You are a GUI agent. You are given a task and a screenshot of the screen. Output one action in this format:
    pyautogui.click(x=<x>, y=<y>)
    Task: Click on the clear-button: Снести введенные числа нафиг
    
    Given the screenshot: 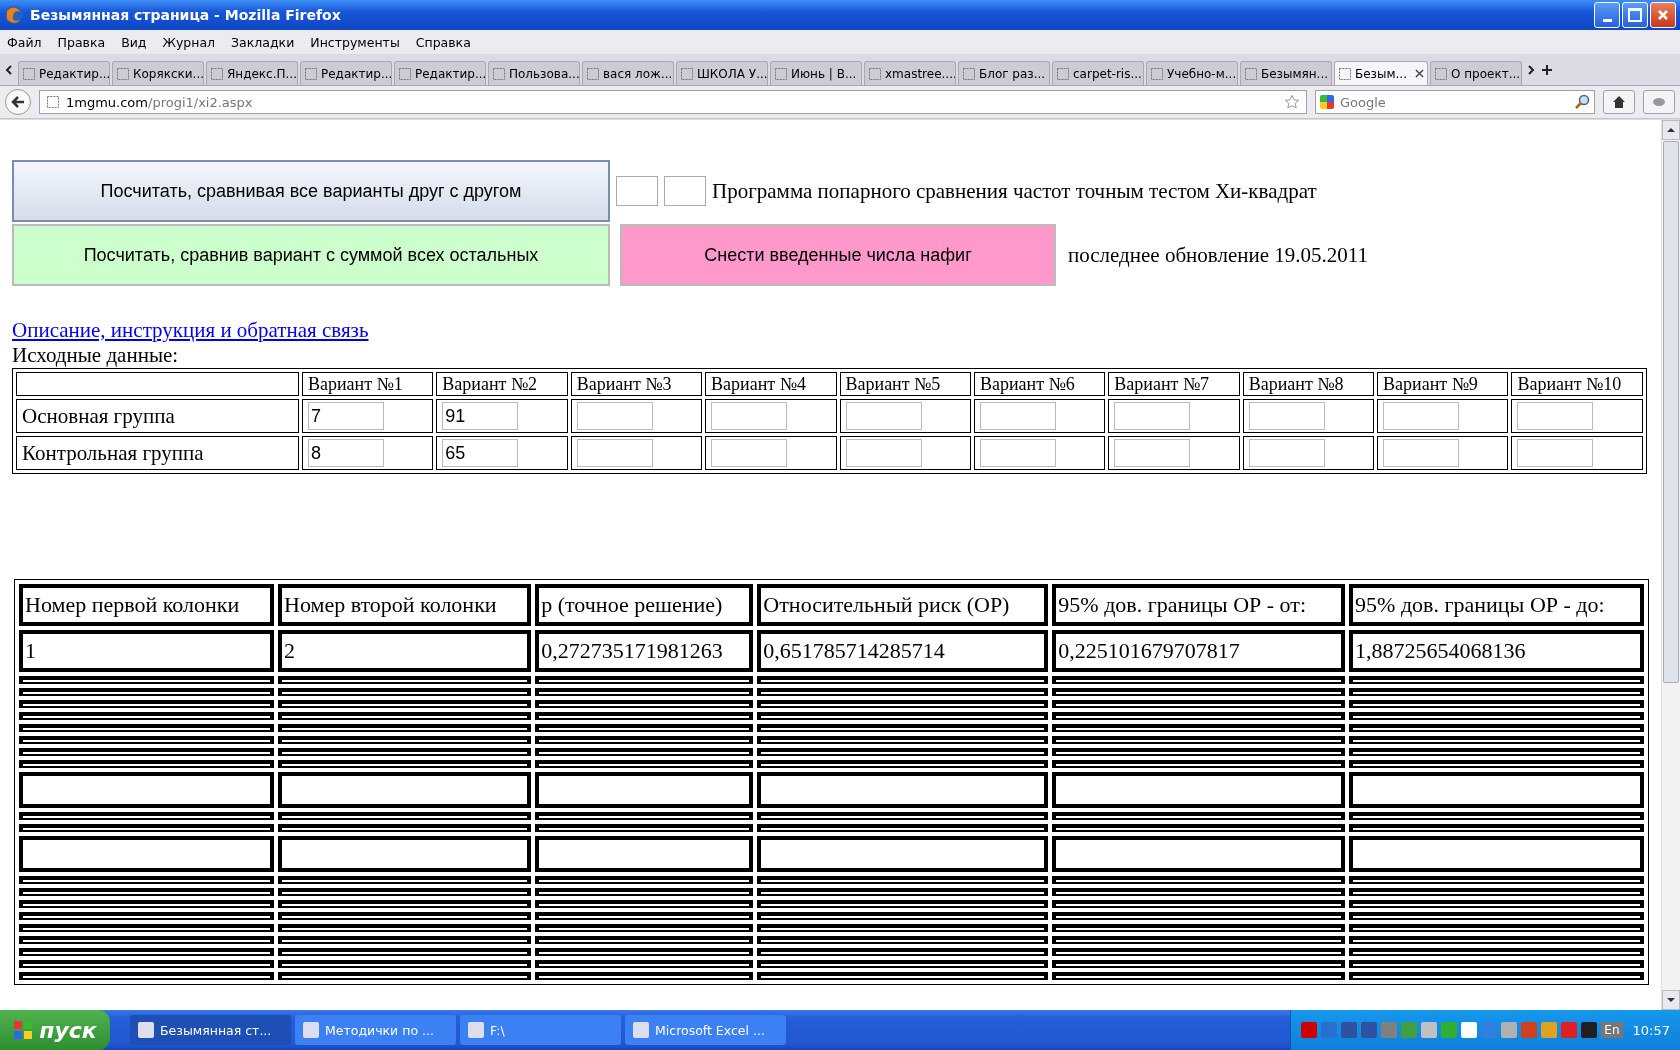 What is the action you would take?
    pyautogui.click(x=838, y=255)
    